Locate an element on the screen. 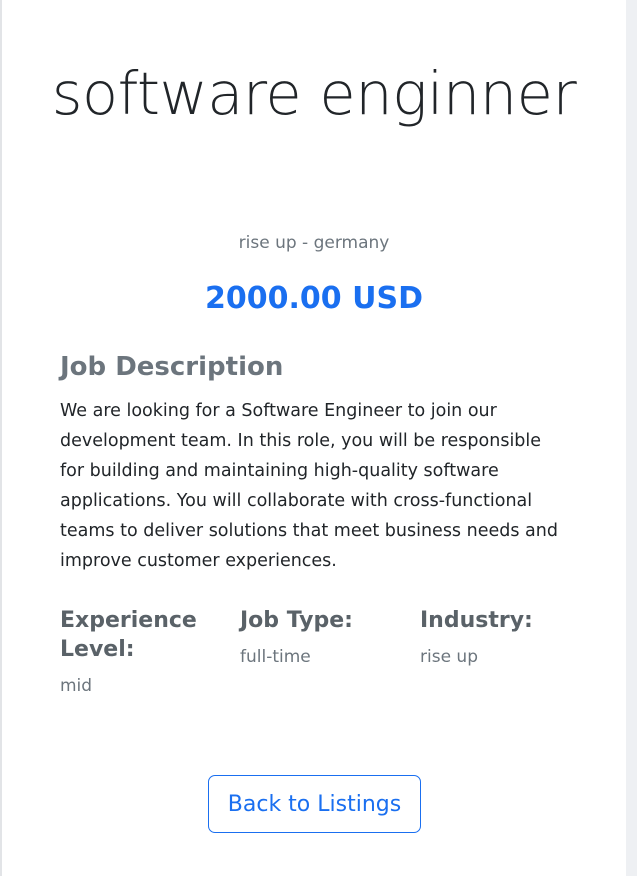  page-right-edge is located at coordinates (631, 438).